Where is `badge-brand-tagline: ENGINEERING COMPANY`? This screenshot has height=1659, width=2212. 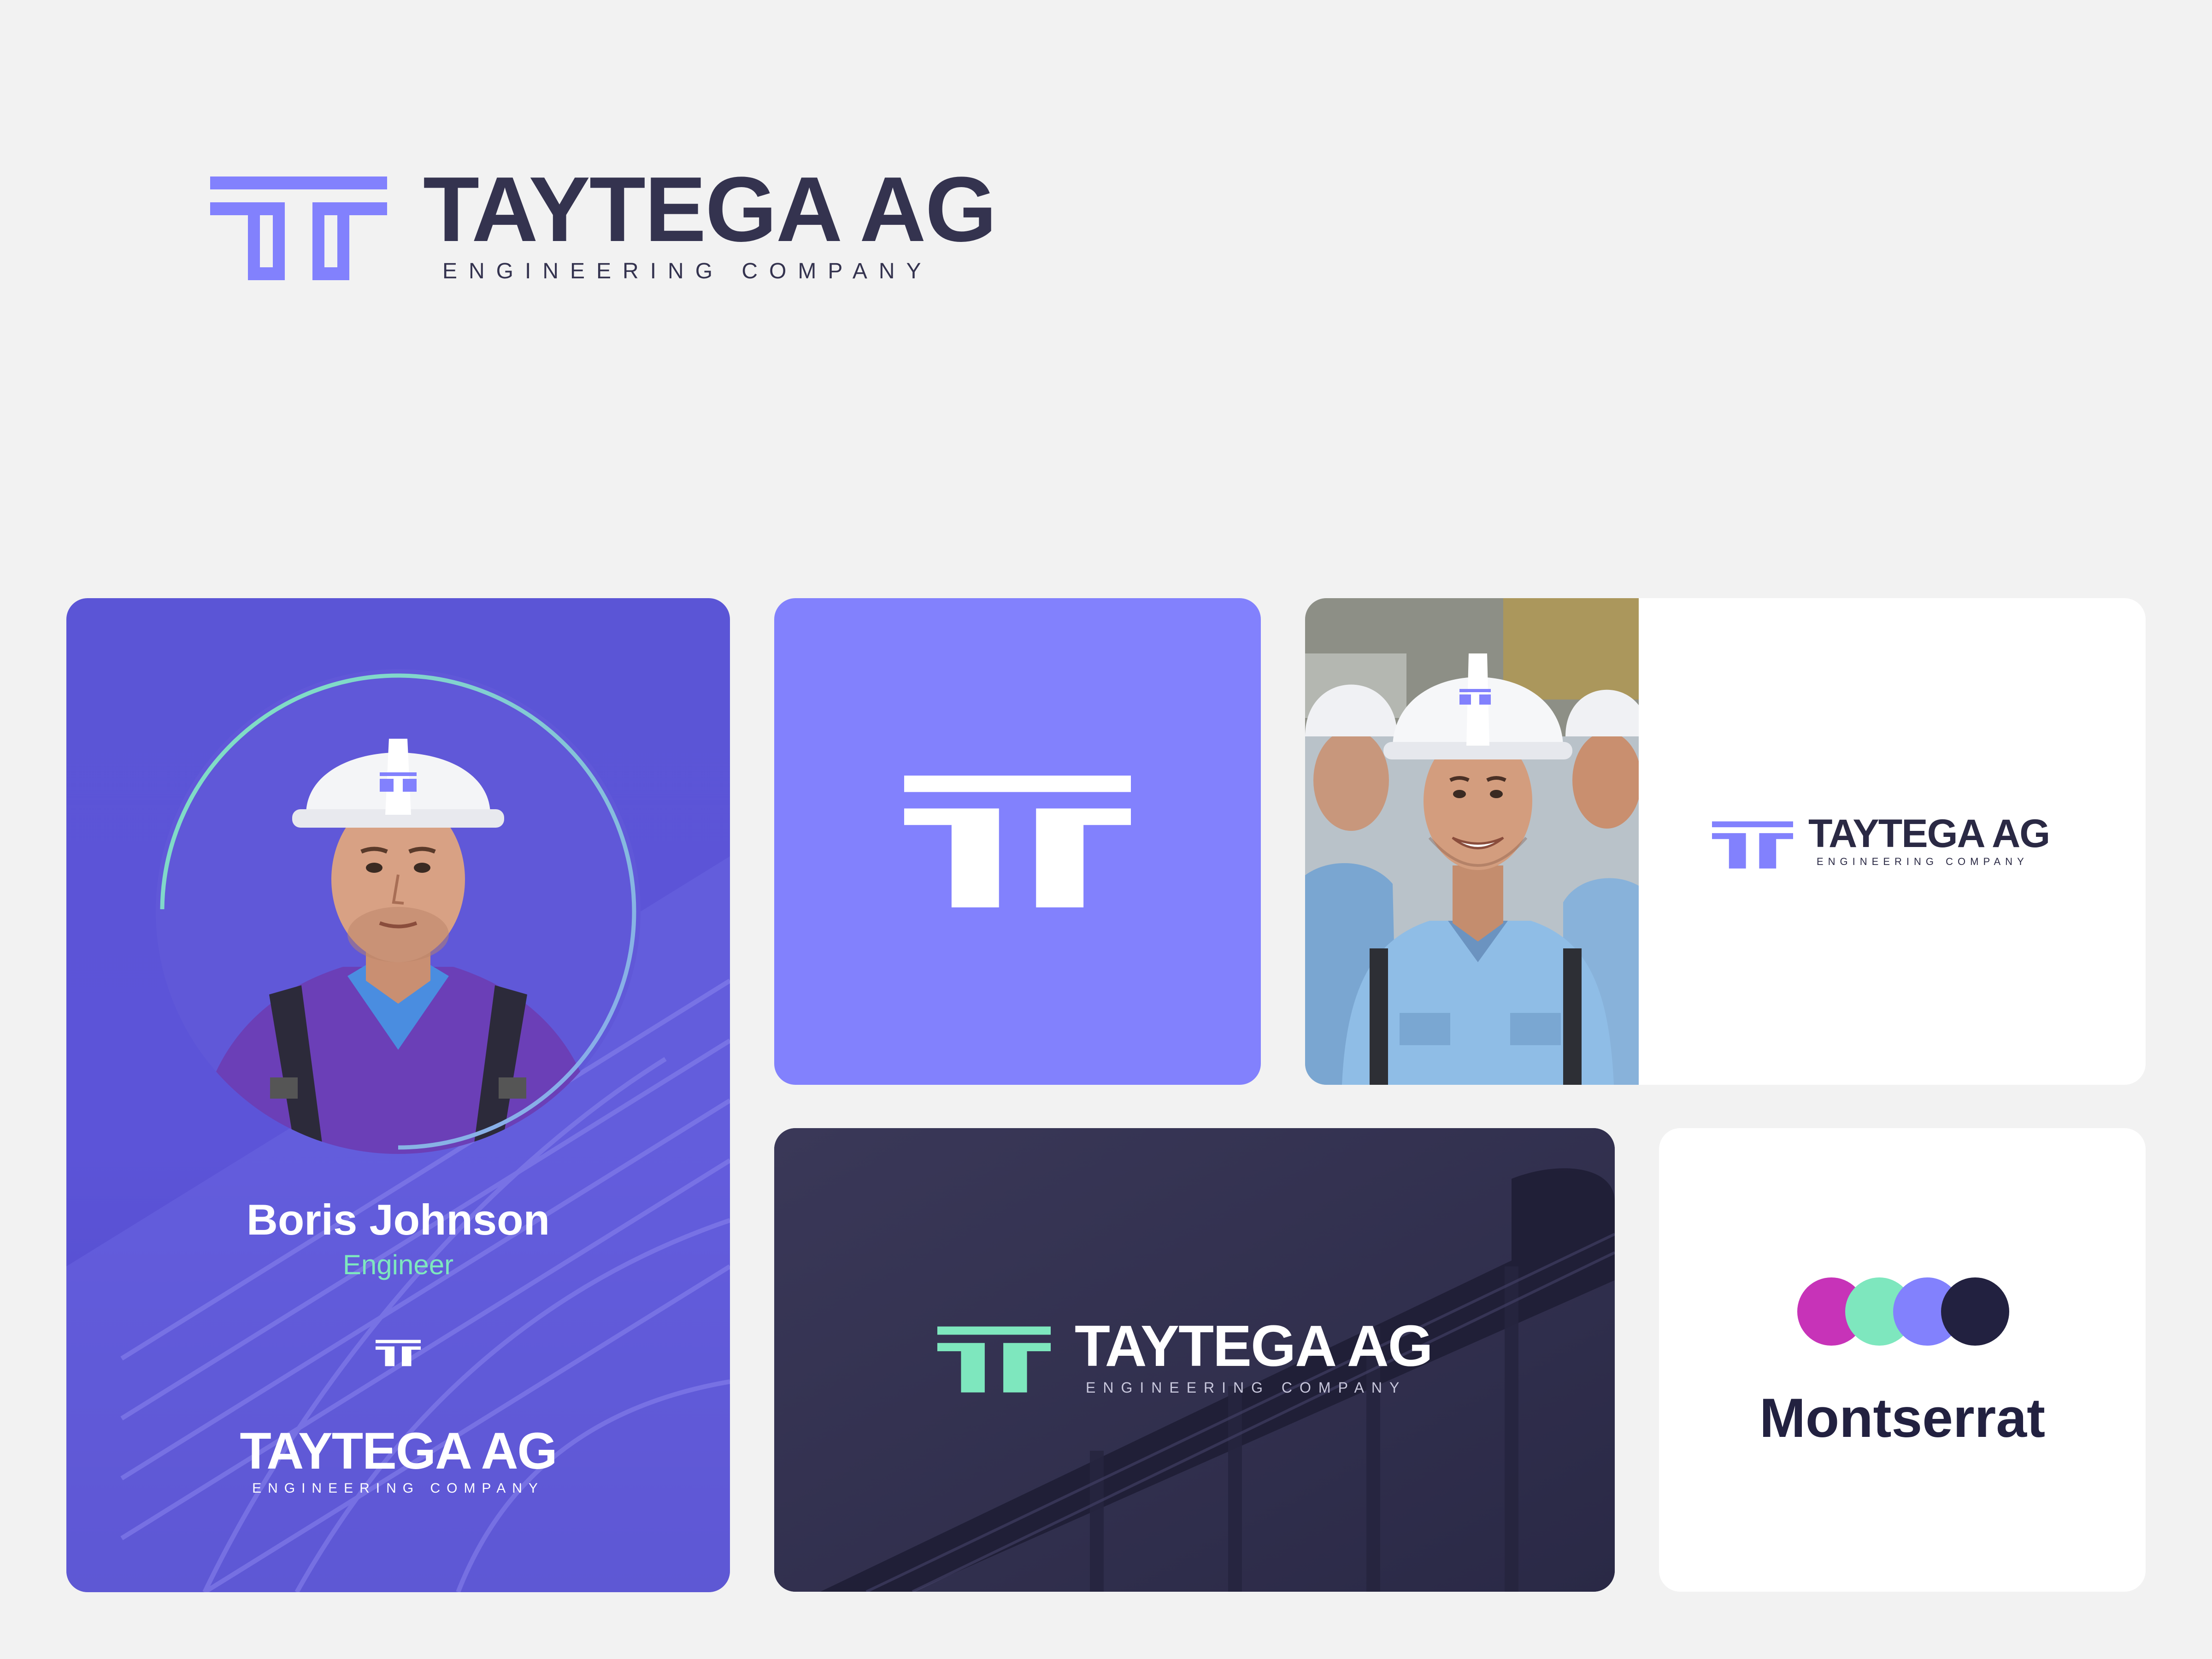 badge-brand-tagline: ENGINEERING COMPANY is located at coordinates (398, 1488).